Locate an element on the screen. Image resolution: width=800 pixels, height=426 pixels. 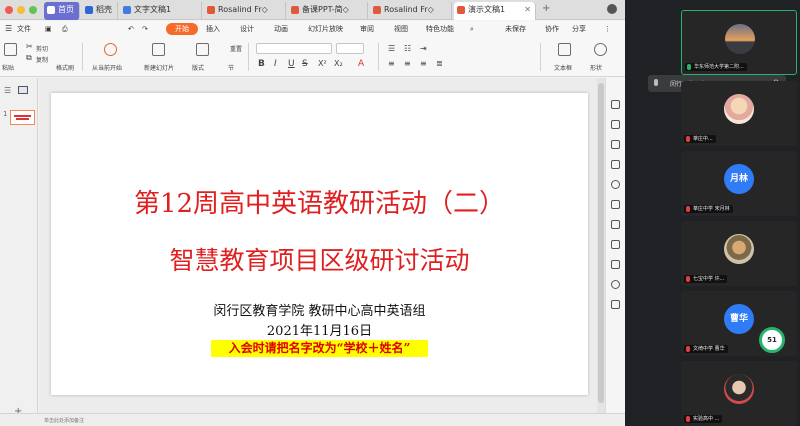
redo-icon: ↷ is located at coordinates (145, 29).